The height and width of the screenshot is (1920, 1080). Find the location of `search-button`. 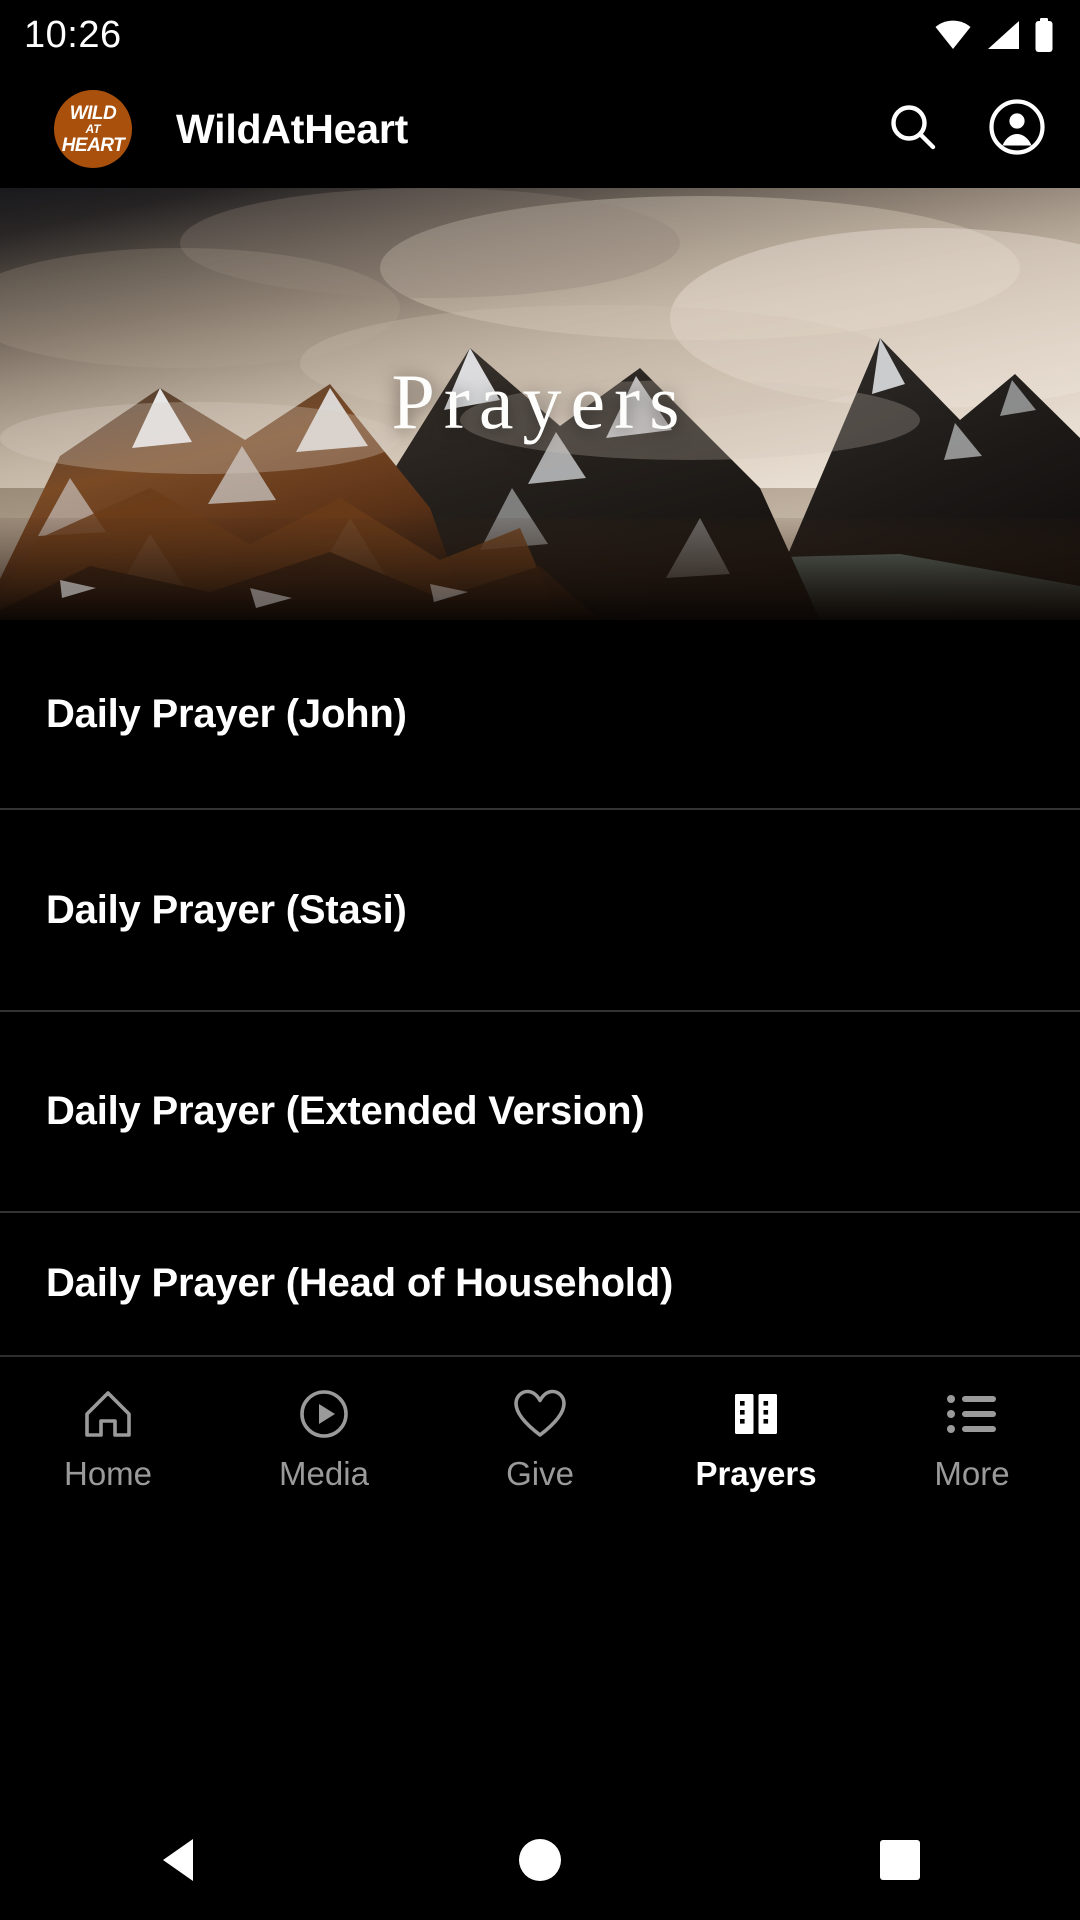

search-button is located at coordinates (913, 129).